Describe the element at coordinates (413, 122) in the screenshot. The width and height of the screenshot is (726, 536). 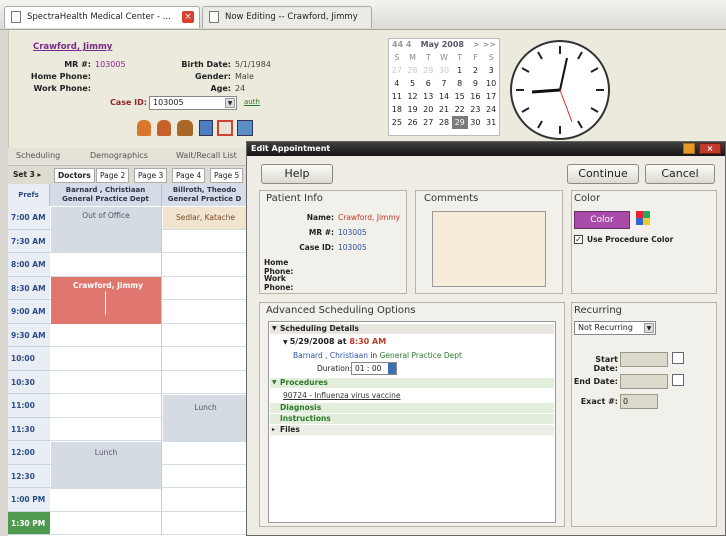
I see `calendar-day: 26` at that location.